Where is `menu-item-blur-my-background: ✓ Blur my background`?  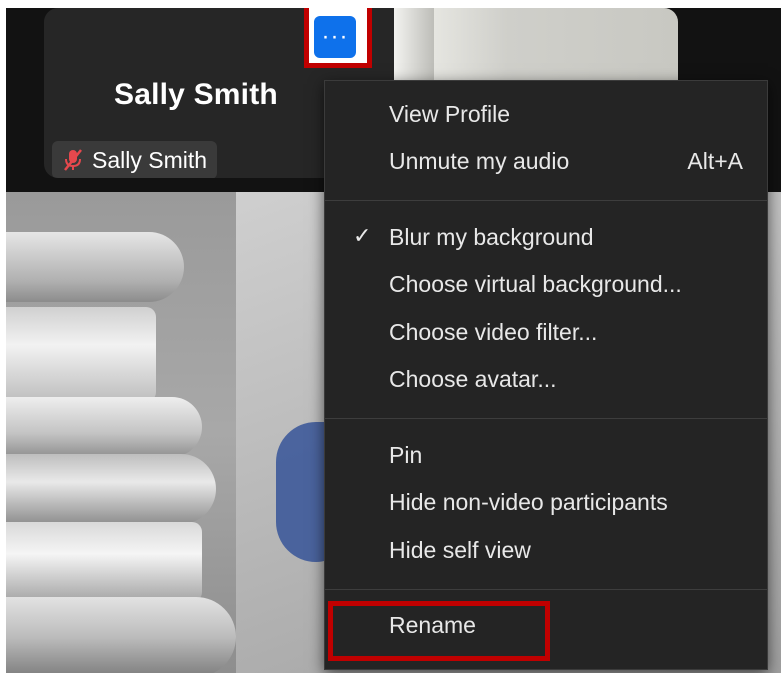
menu-item-blur-my-background: ✓ Blur my background is located at coordinates (546, 237).